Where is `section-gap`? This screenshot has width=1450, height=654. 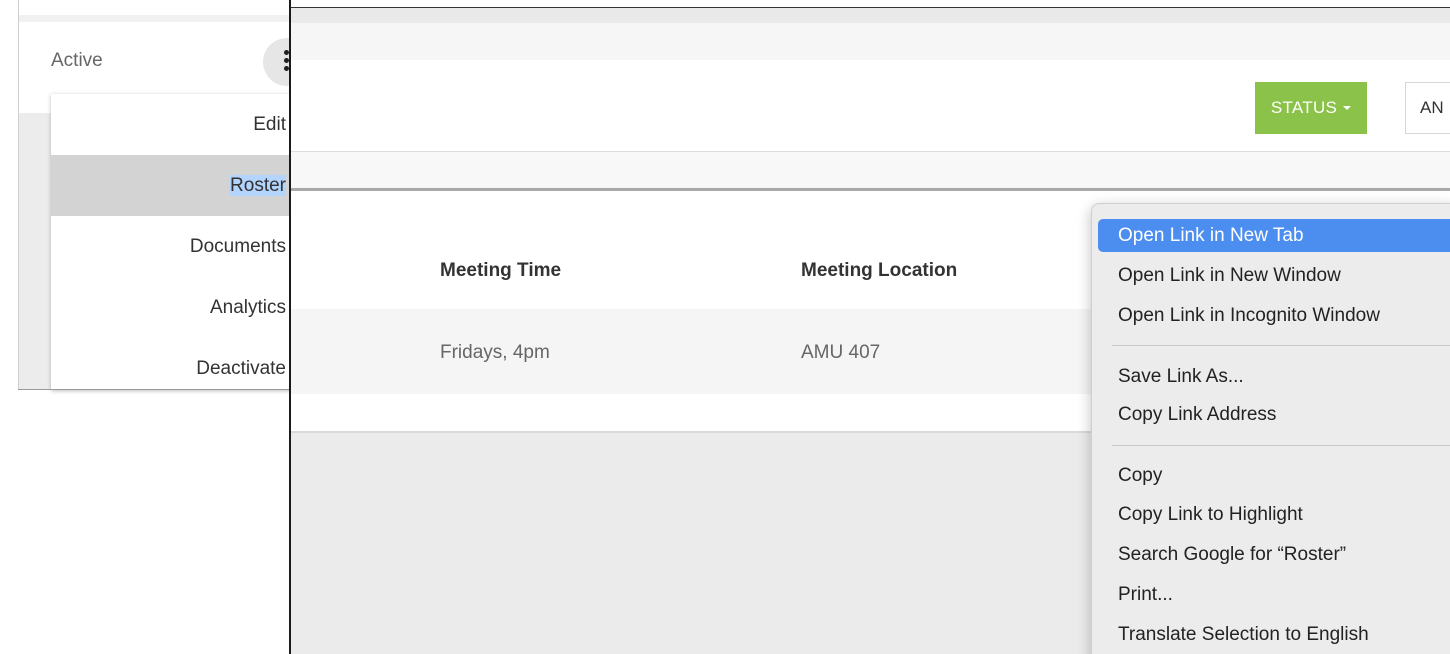 section-gap is located at coordinates (870, 170).